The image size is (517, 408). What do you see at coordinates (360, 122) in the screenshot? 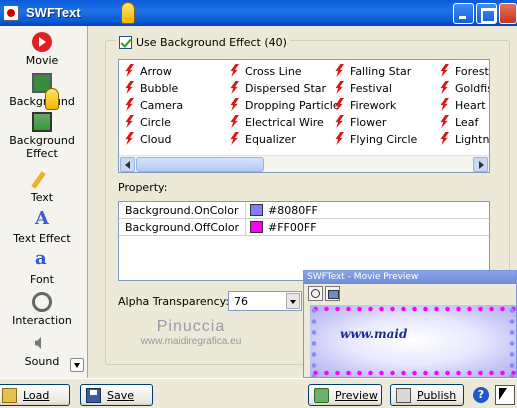
I see `effect-item-flower: Flower` at bounding box center [360, 122].